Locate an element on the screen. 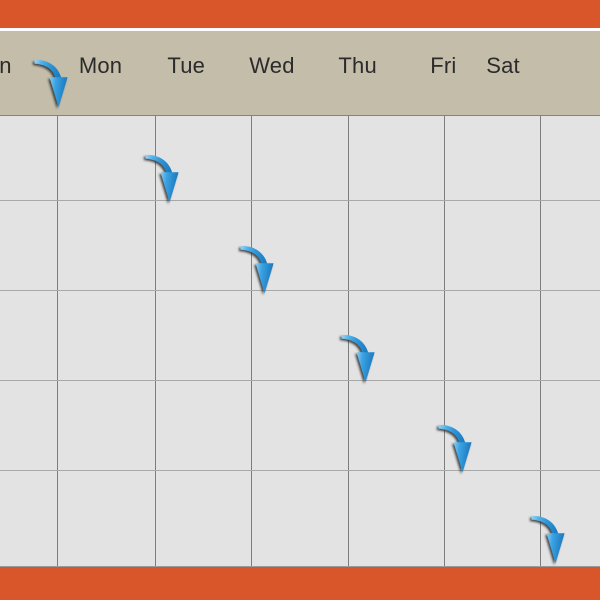 The image size is (600, 600). calendar-weekday-header: Sun Mon Tue Wed Thu Fri Sat is located at coordinates (300, 73).